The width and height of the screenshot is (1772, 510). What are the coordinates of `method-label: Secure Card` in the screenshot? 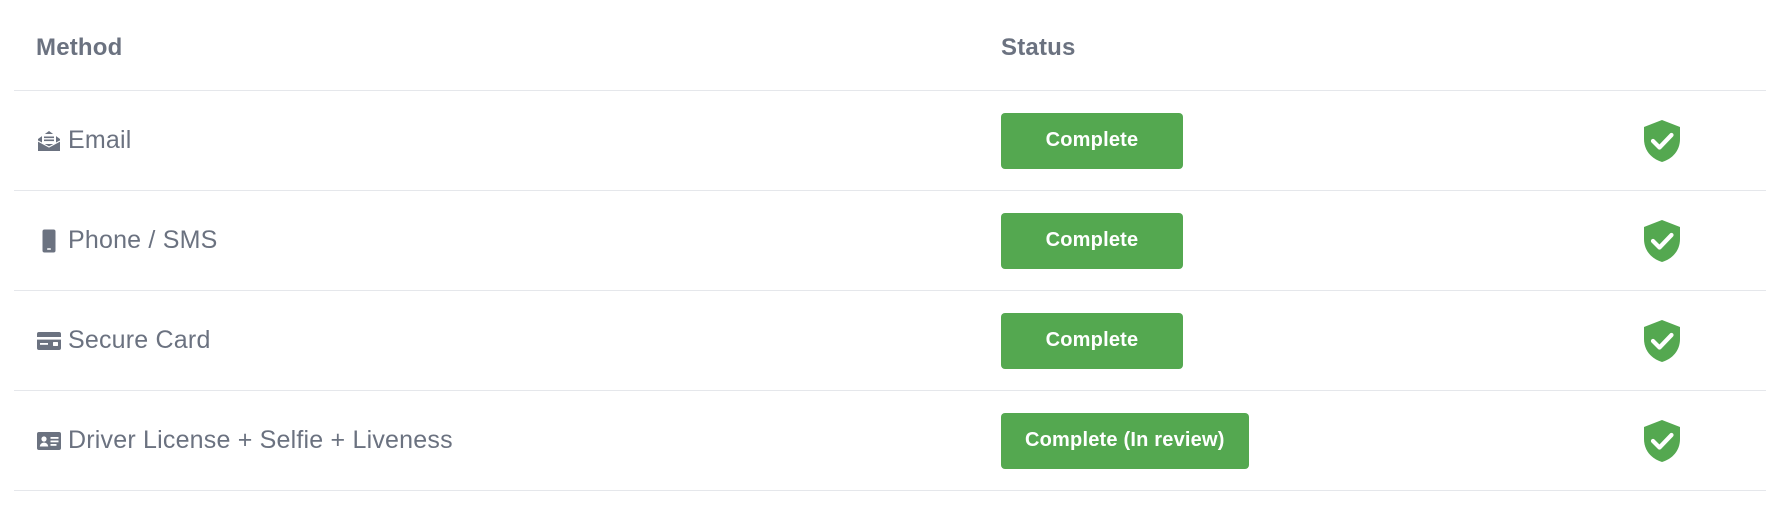 It's located at (139, 340).